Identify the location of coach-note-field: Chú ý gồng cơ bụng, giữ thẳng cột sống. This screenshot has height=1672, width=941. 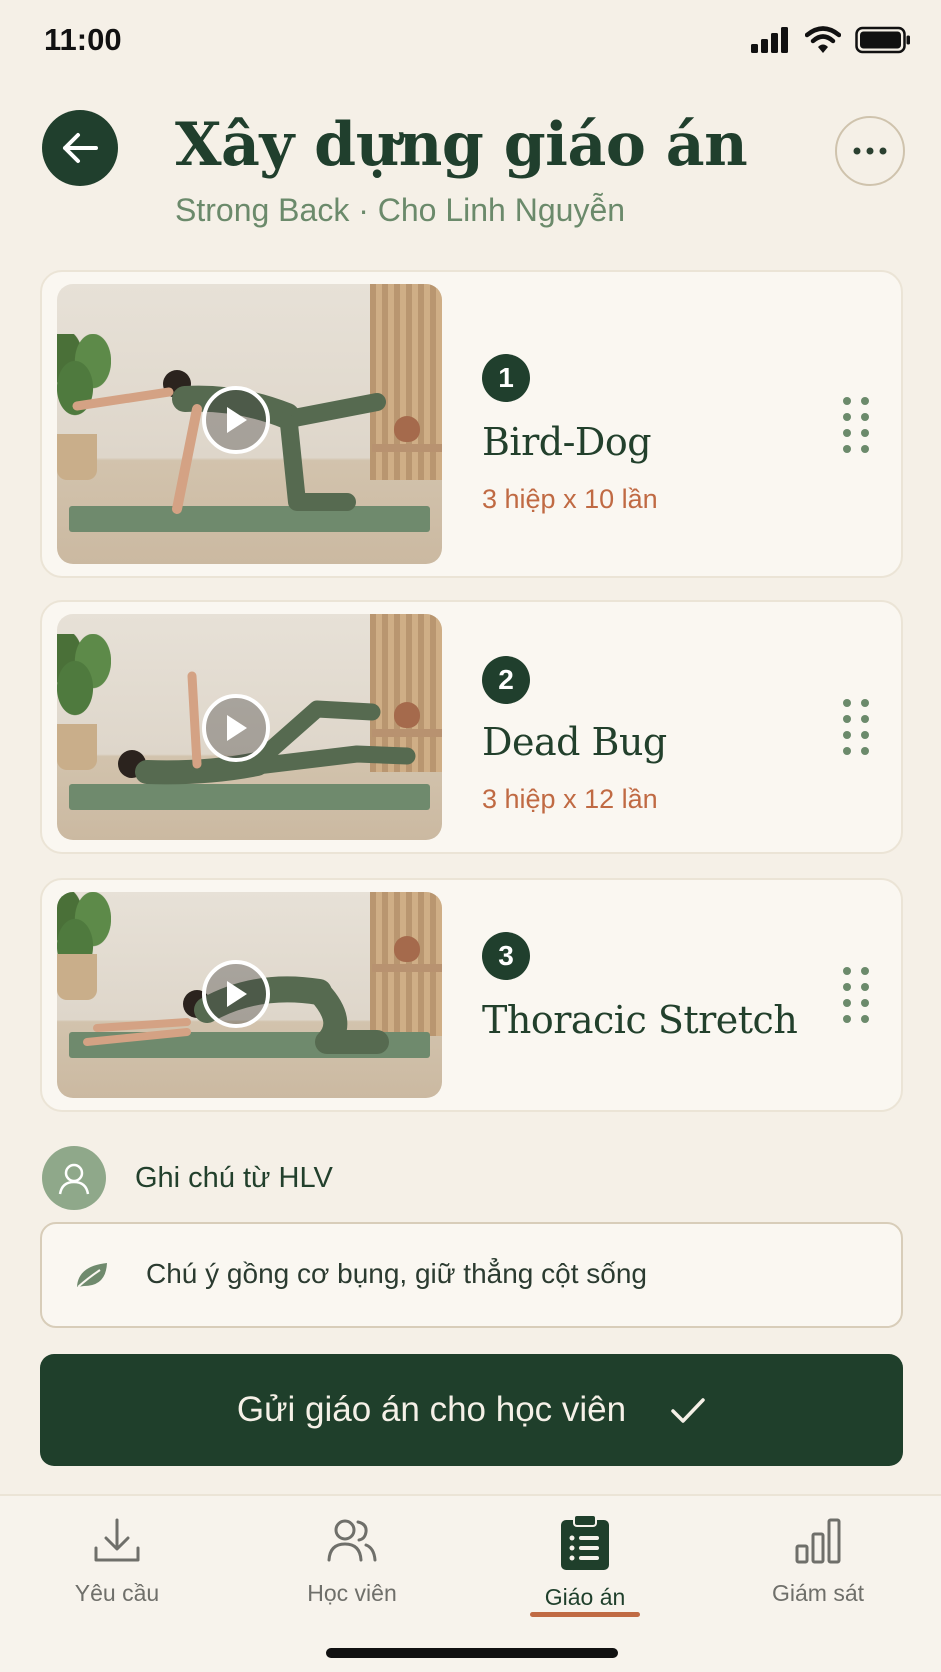
(471, 1275).